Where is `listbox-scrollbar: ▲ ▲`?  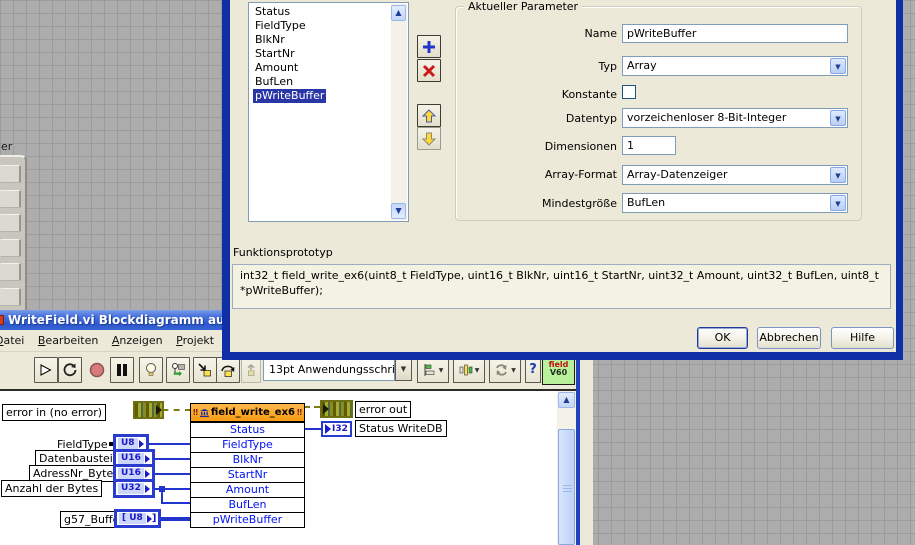 listbox-scrollbar: ▲ ▲ is located at coordinates (399, 112).